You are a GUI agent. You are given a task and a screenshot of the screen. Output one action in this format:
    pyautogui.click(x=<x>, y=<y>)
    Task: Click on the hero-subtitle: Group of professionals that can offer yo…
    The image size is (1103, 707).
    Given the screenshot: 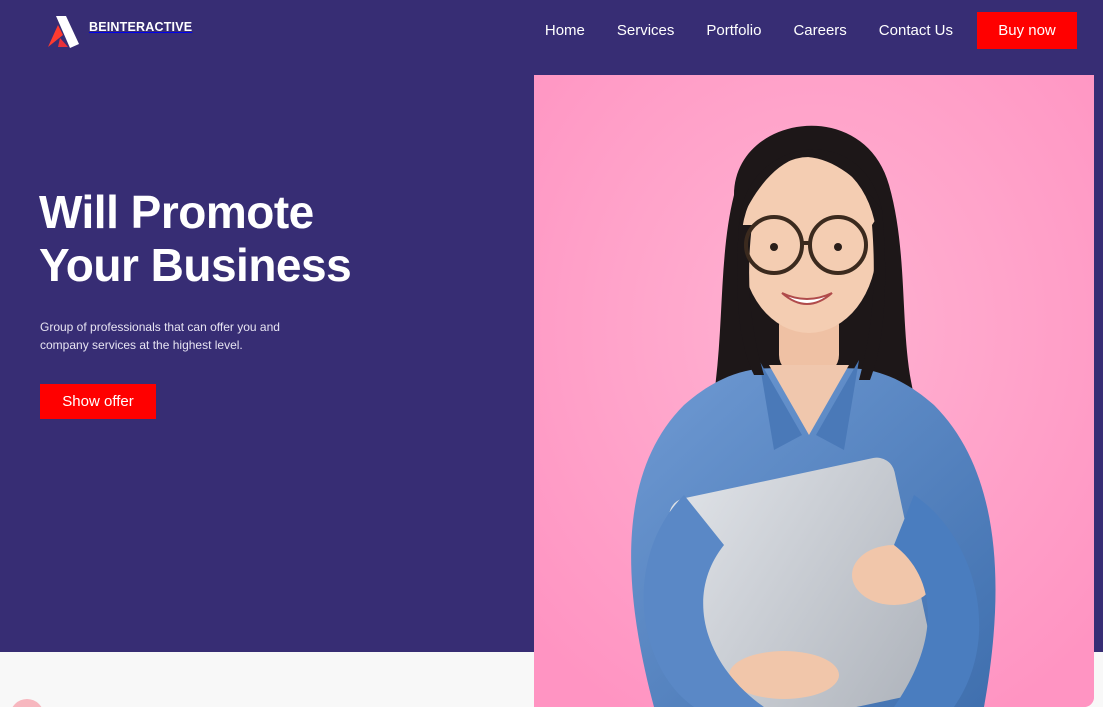 What is the action you would take?
    pyautogui.click(x=180, y=336)
    